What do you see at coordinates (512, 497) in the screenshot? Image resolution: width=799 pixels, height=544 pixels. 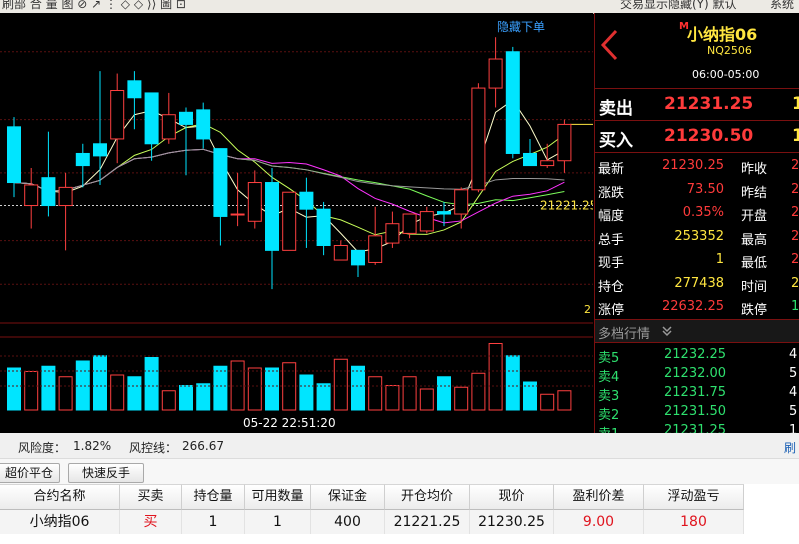 I see `header-last-price: 现价` at bounding box center [512, 497].